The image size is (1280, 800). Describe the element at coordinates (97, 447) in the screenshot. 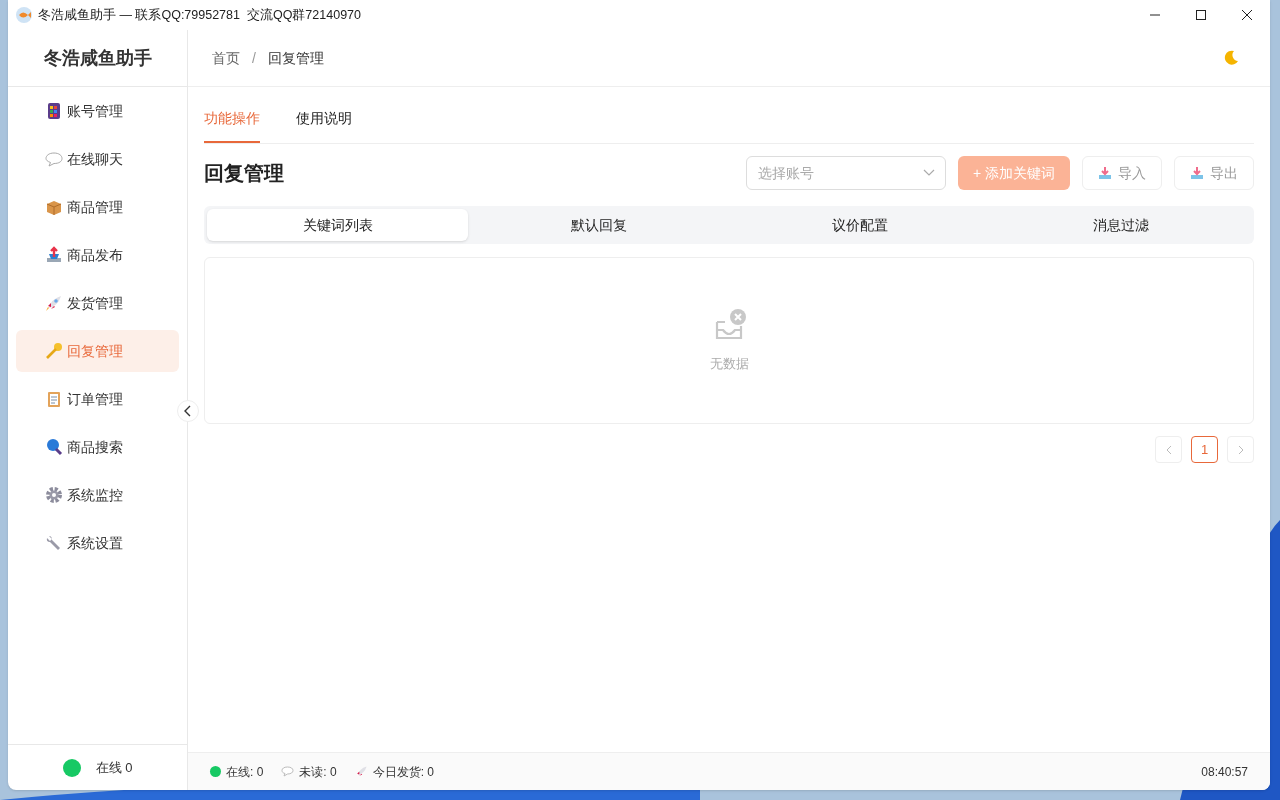

I see `sidebar-item: 商品搜索` at that location.